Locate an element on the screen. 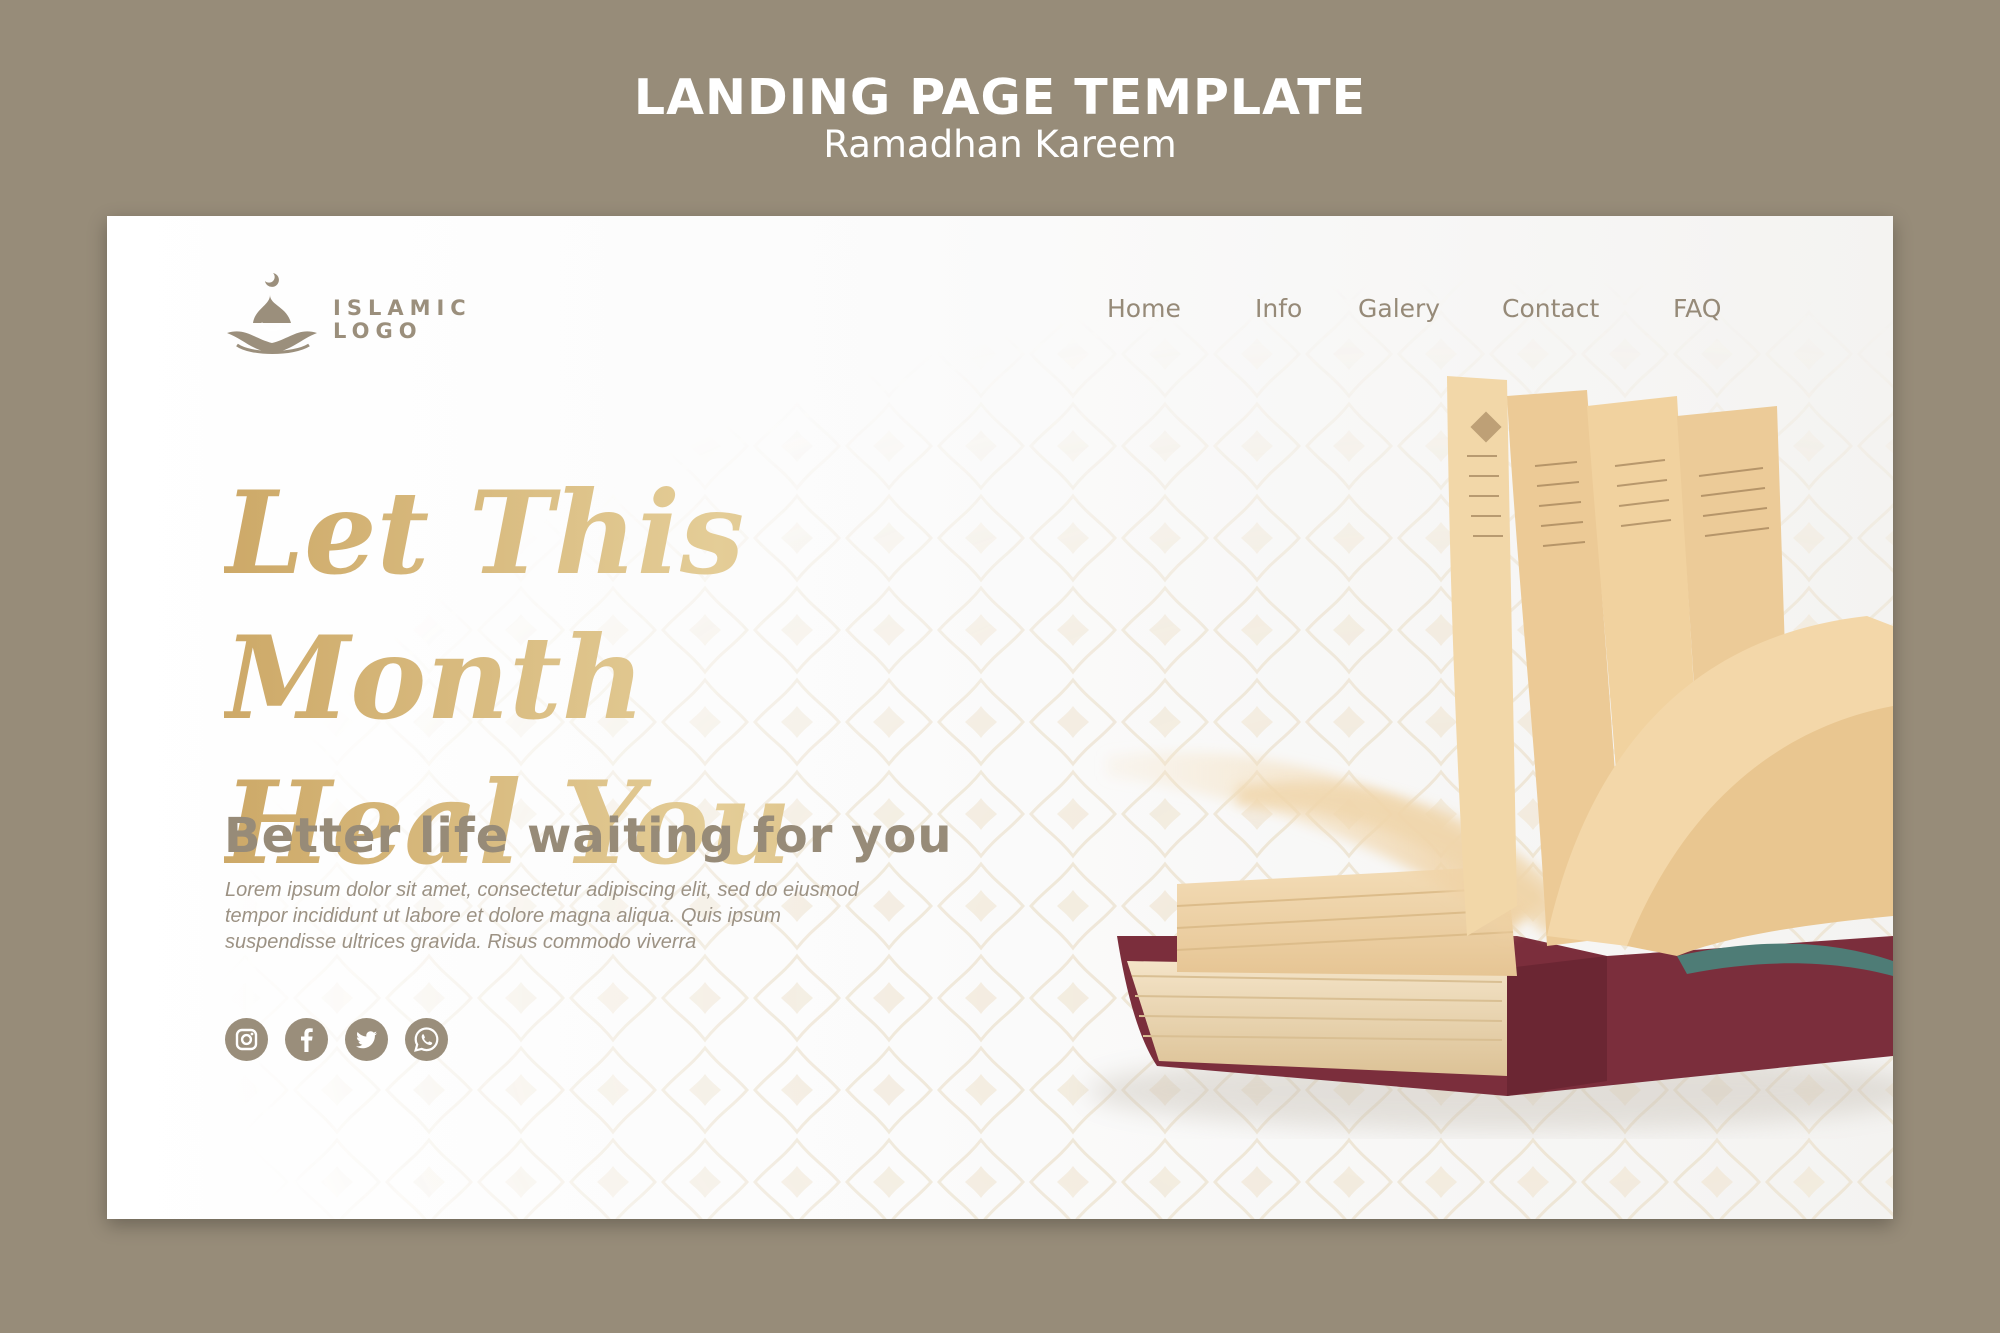  nav-faq: FAQ is located at coordinates (1697, 308).